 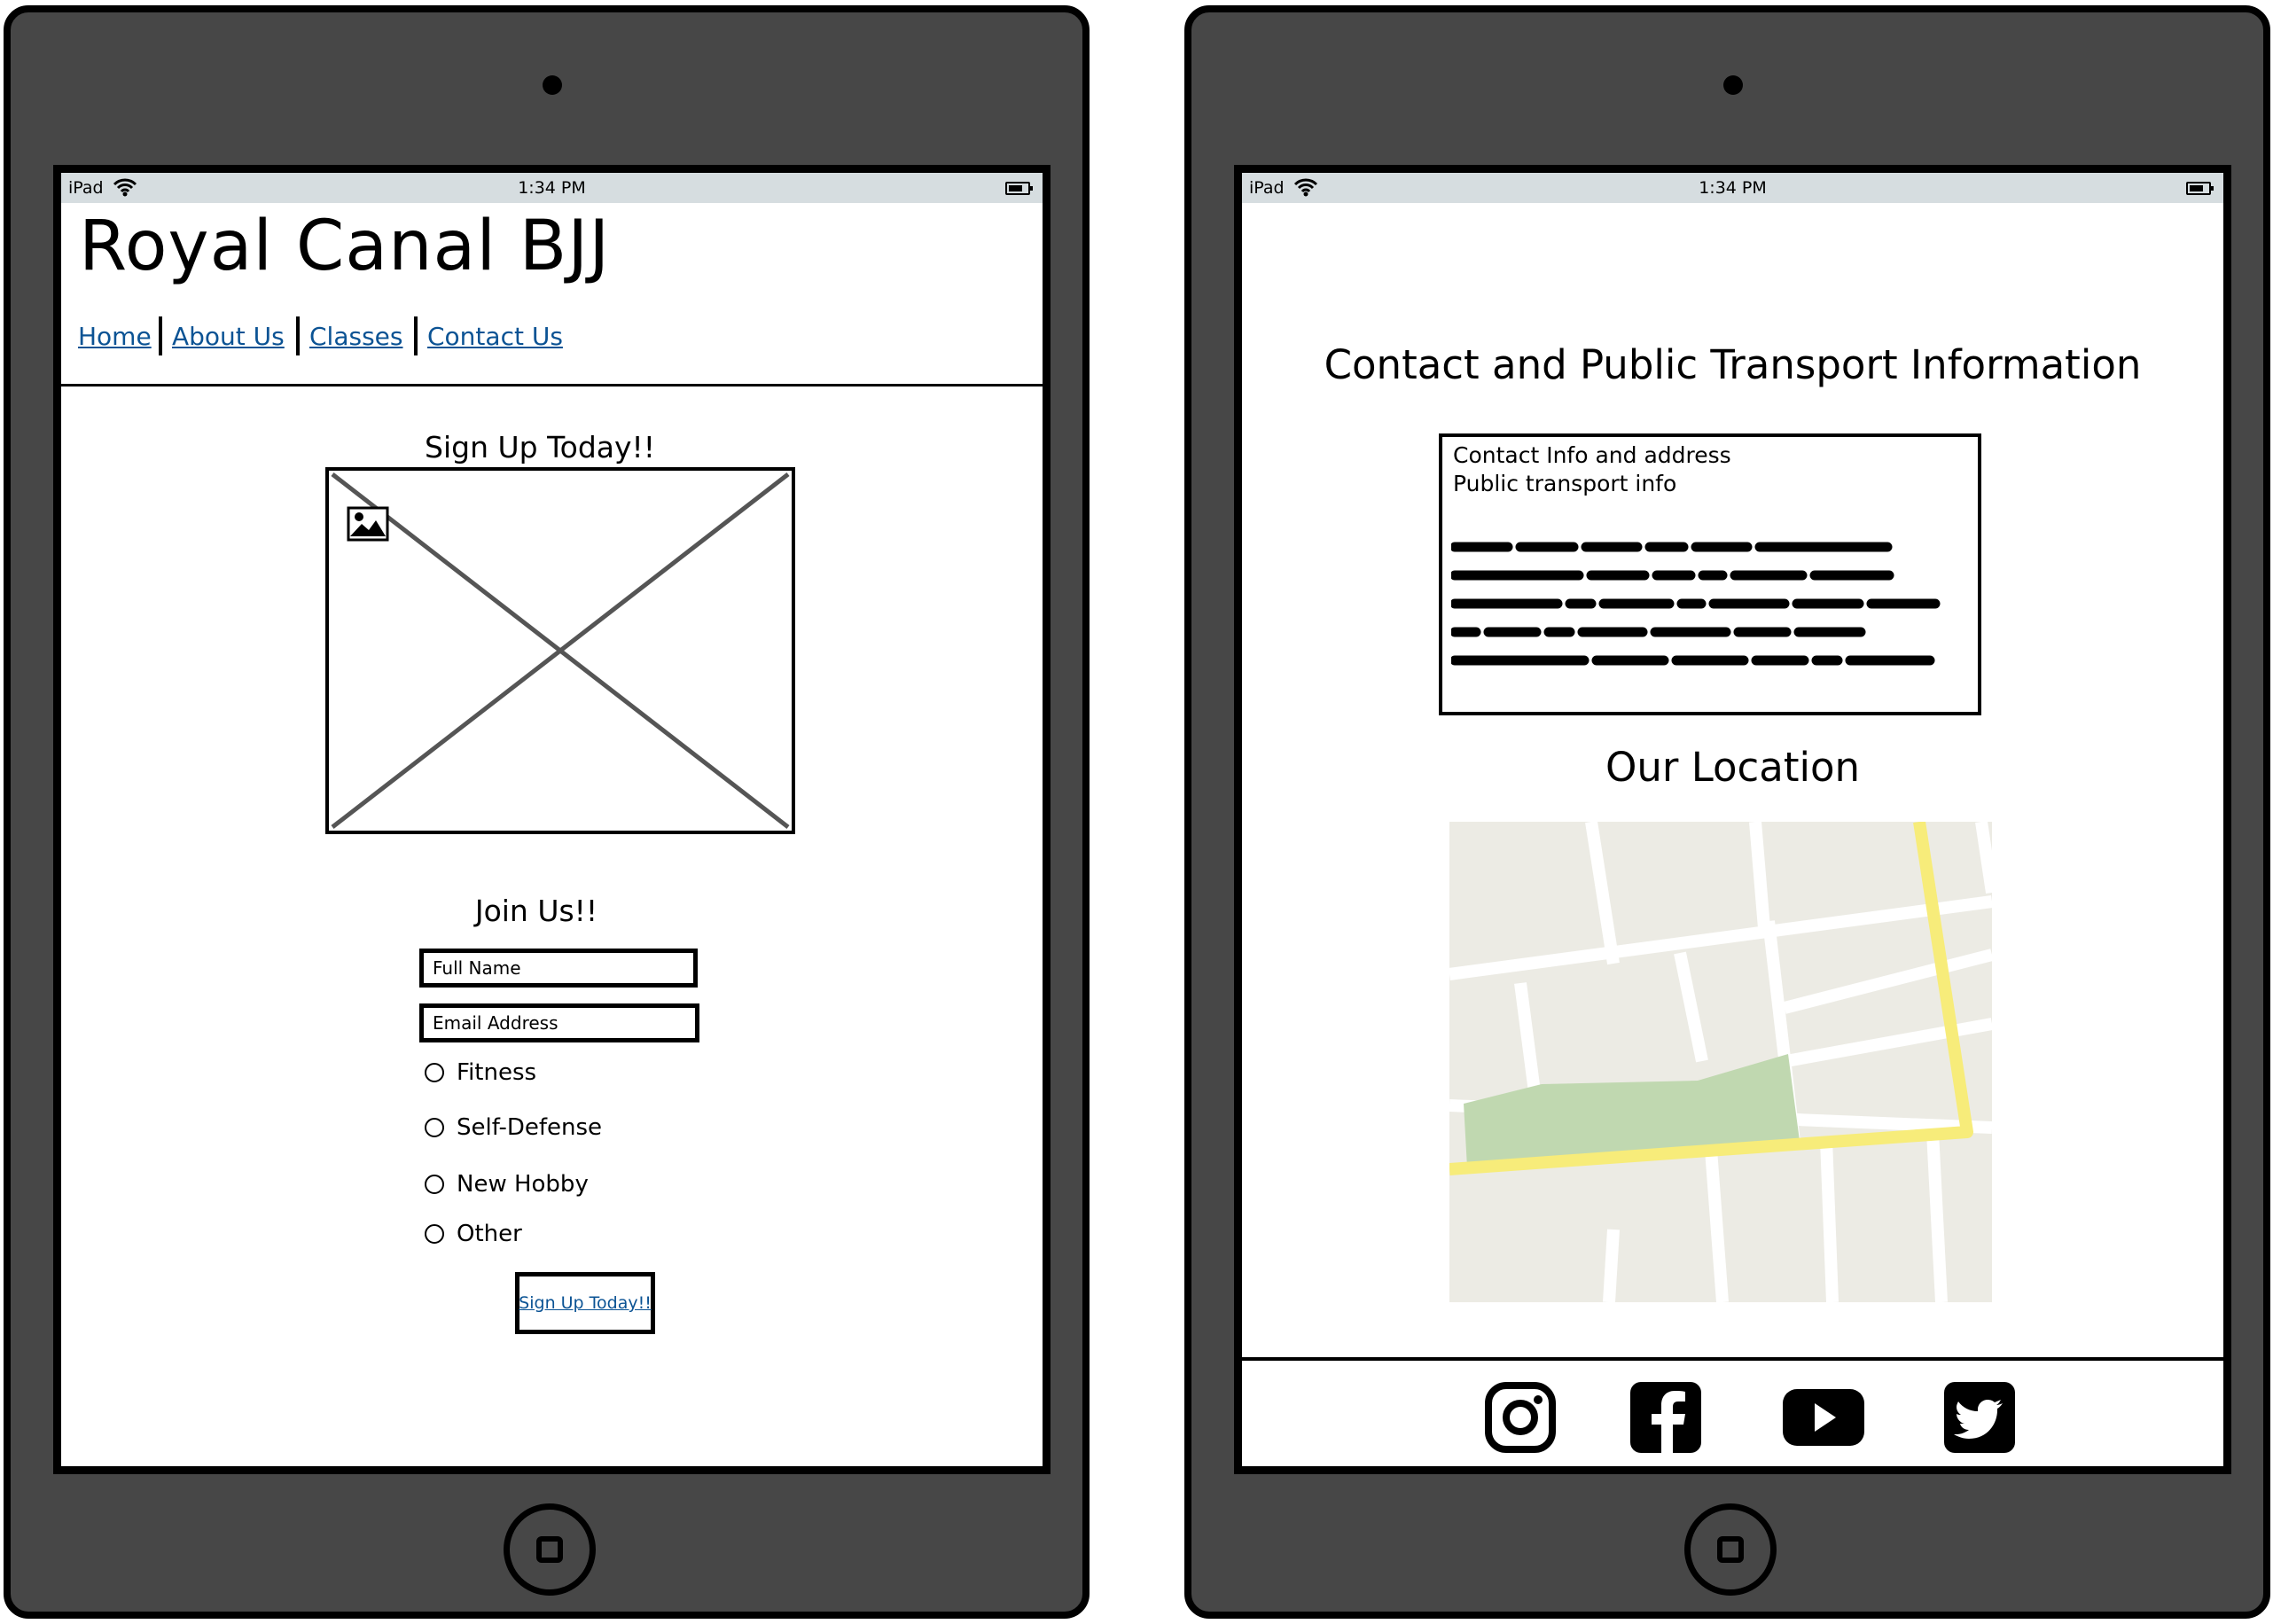 I want to click on full-name-input: Full Name, so click(x=558, y=968).